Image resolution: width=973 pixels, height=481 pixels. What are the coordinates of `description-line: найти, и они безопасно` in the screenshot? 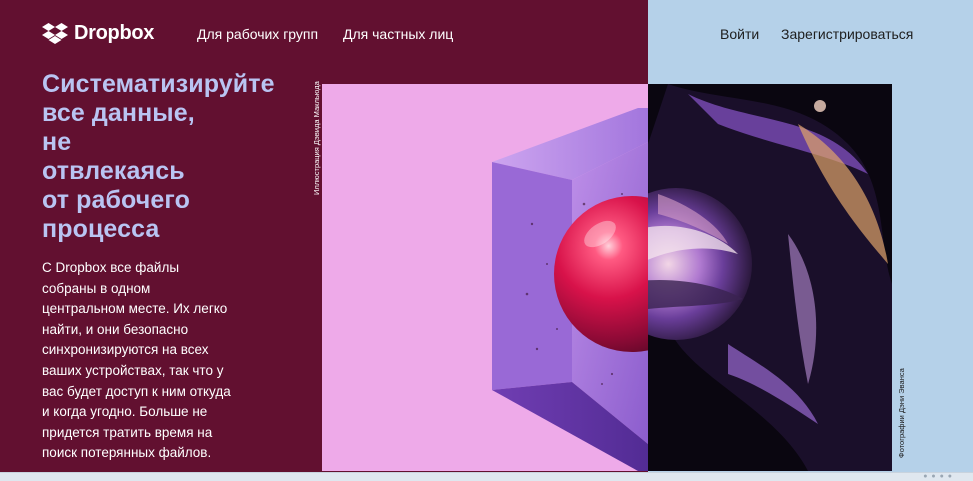 It's located at (115, 329).